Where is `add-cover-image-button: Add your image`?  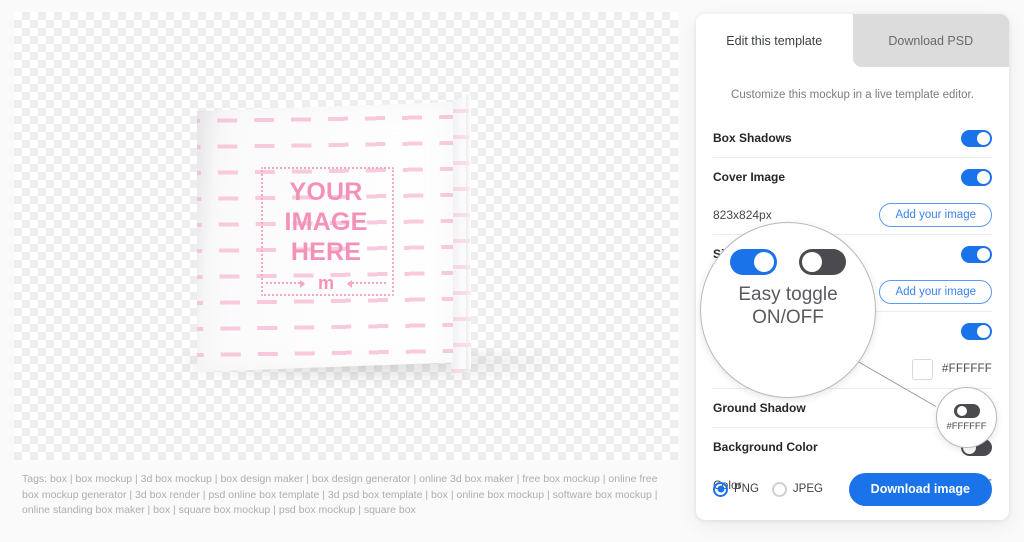 add-cover-image-button: Add your image is located at coordinates (935, 215).